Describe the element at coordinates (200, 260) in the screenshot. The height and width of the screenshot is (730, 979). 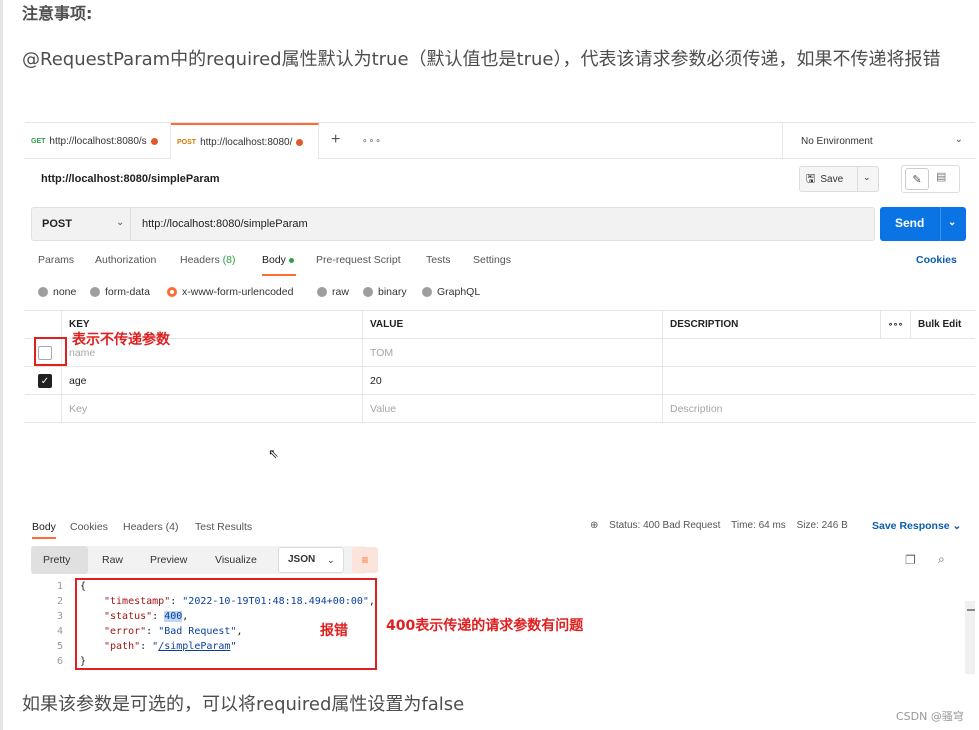
I see `tab-headers-label: Headers` at that location.